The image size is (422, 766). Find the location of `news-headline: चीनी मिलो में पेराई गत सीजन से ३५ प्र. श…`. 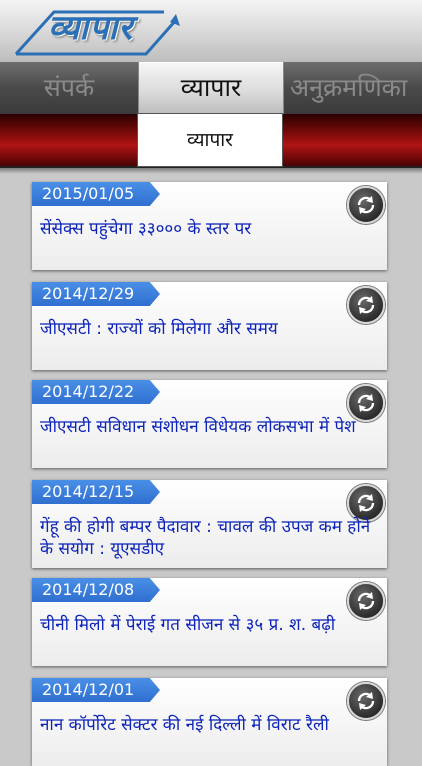

news-headline: चीनी मिलो में पेराई गत सीजन से ३५ प्र. श… is located at coordinates (212, 625).